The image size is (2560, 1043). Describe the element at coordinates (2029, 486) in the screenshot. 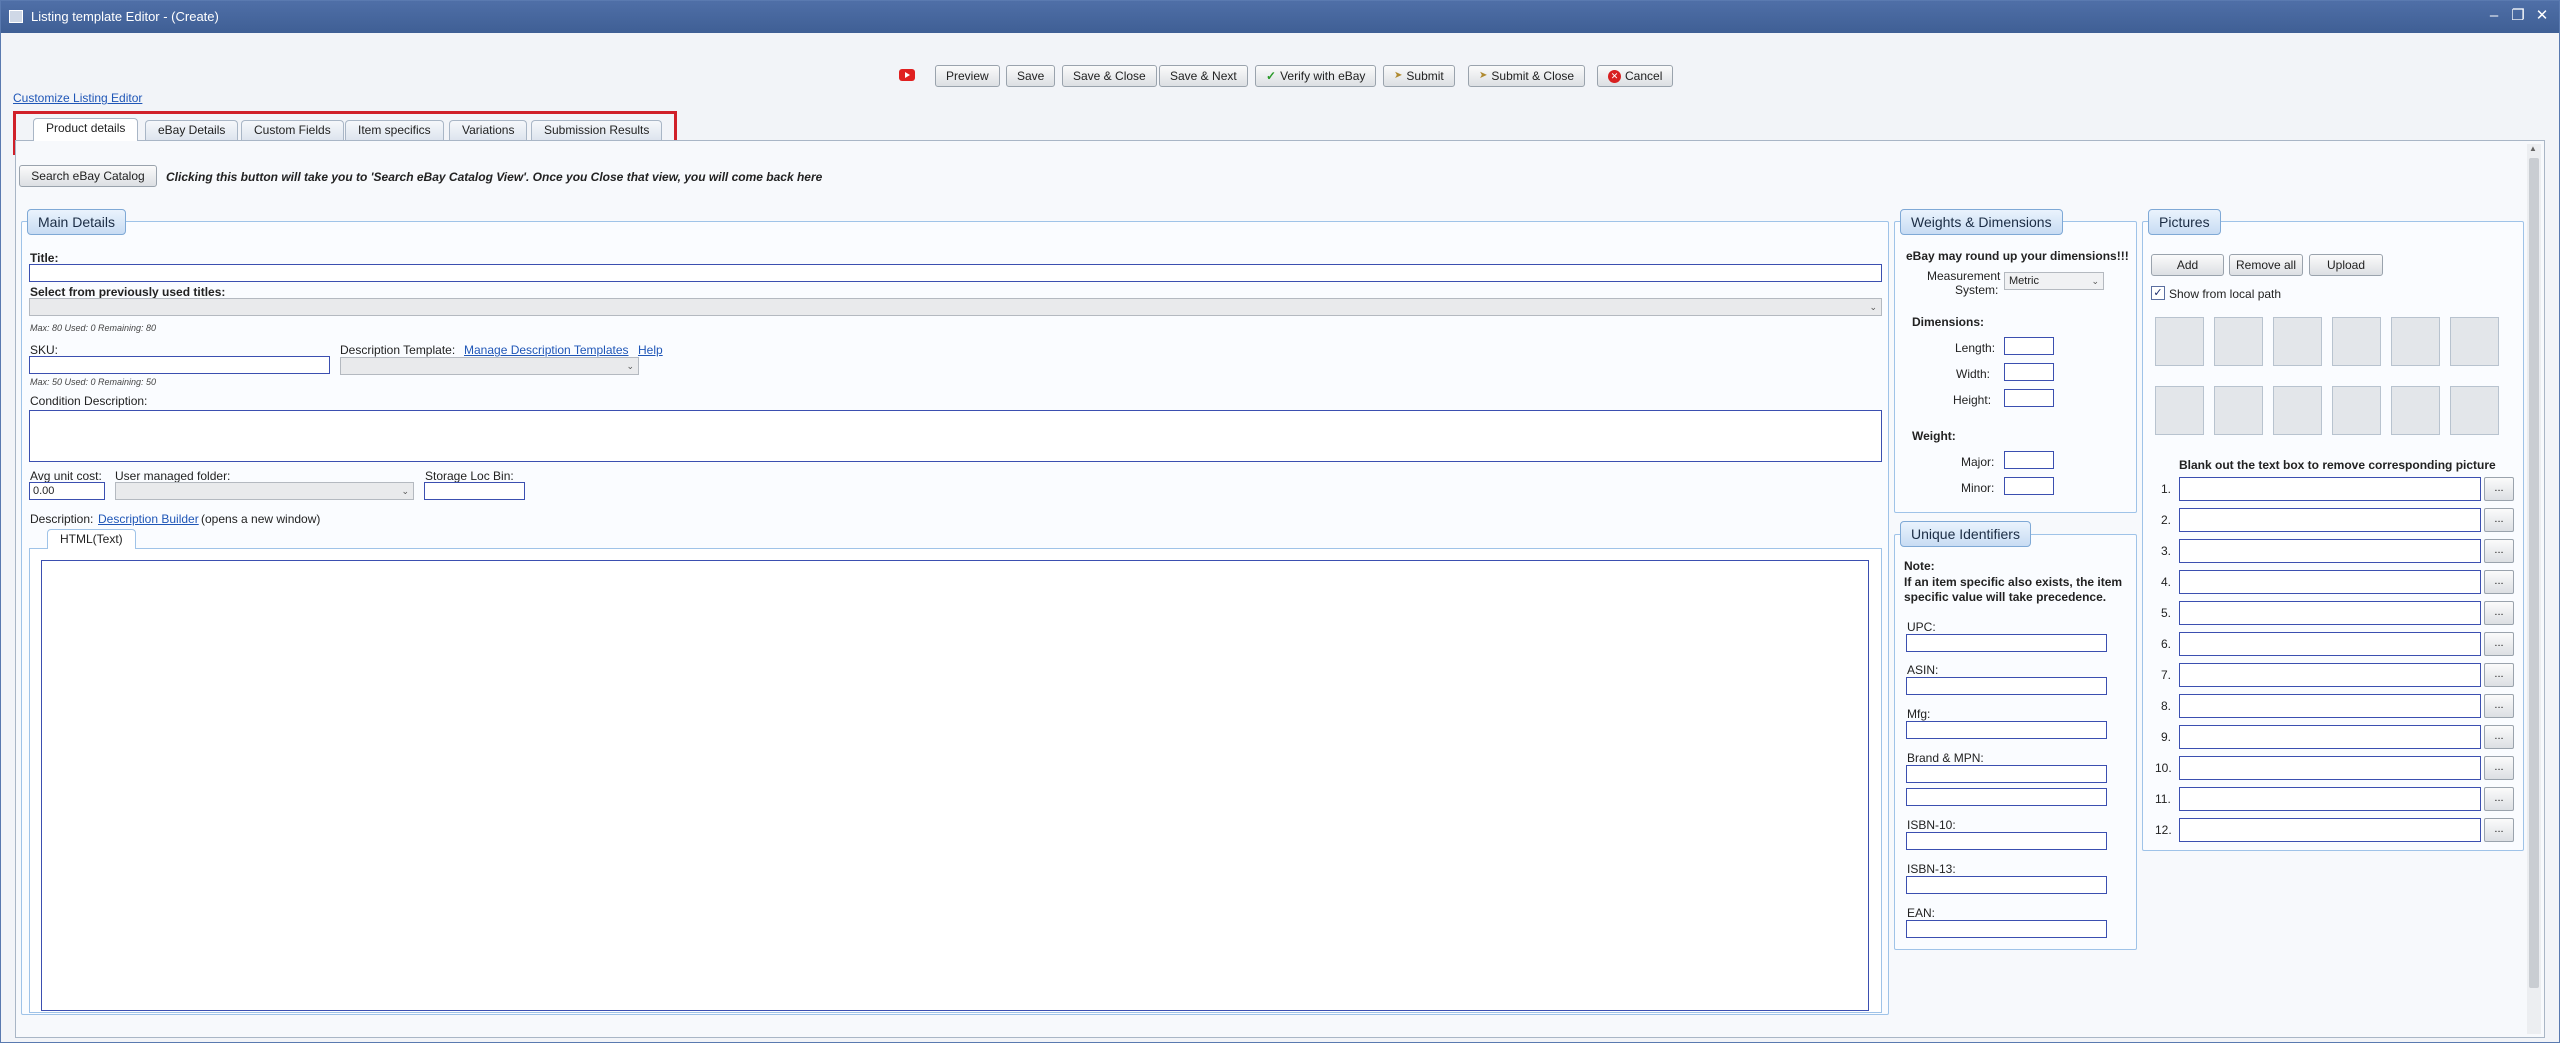

I see `weight-minor-input` at that location.